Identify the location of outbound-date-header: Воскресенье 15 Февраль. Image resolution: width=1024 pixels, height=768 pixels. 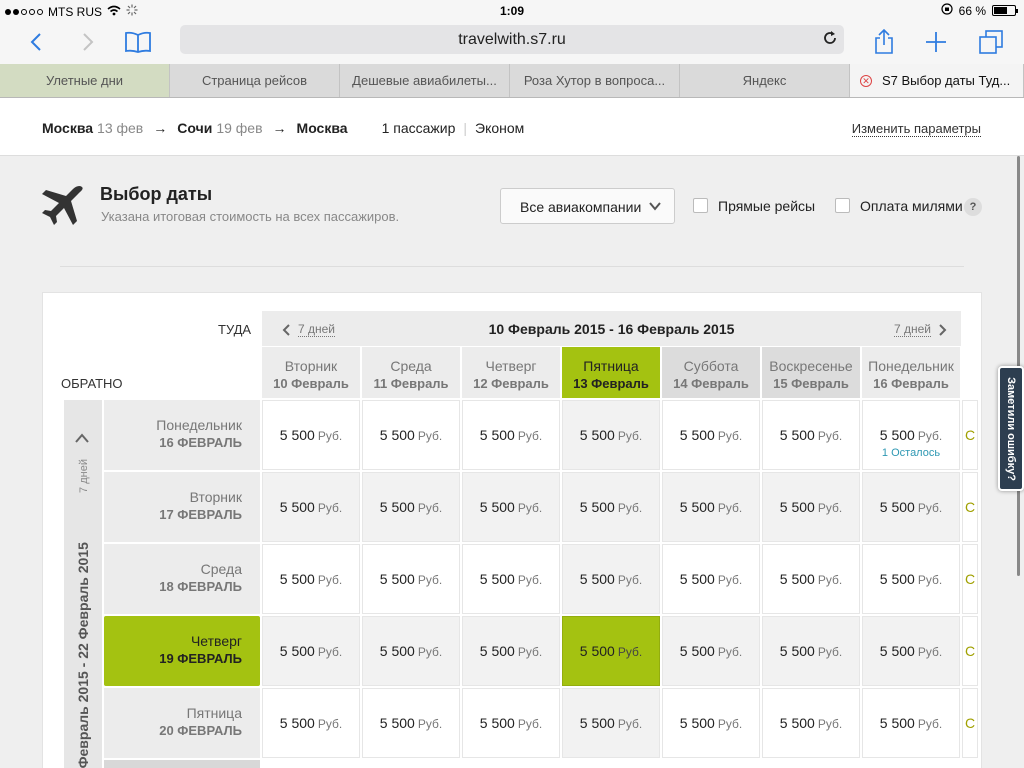
(811, 372).